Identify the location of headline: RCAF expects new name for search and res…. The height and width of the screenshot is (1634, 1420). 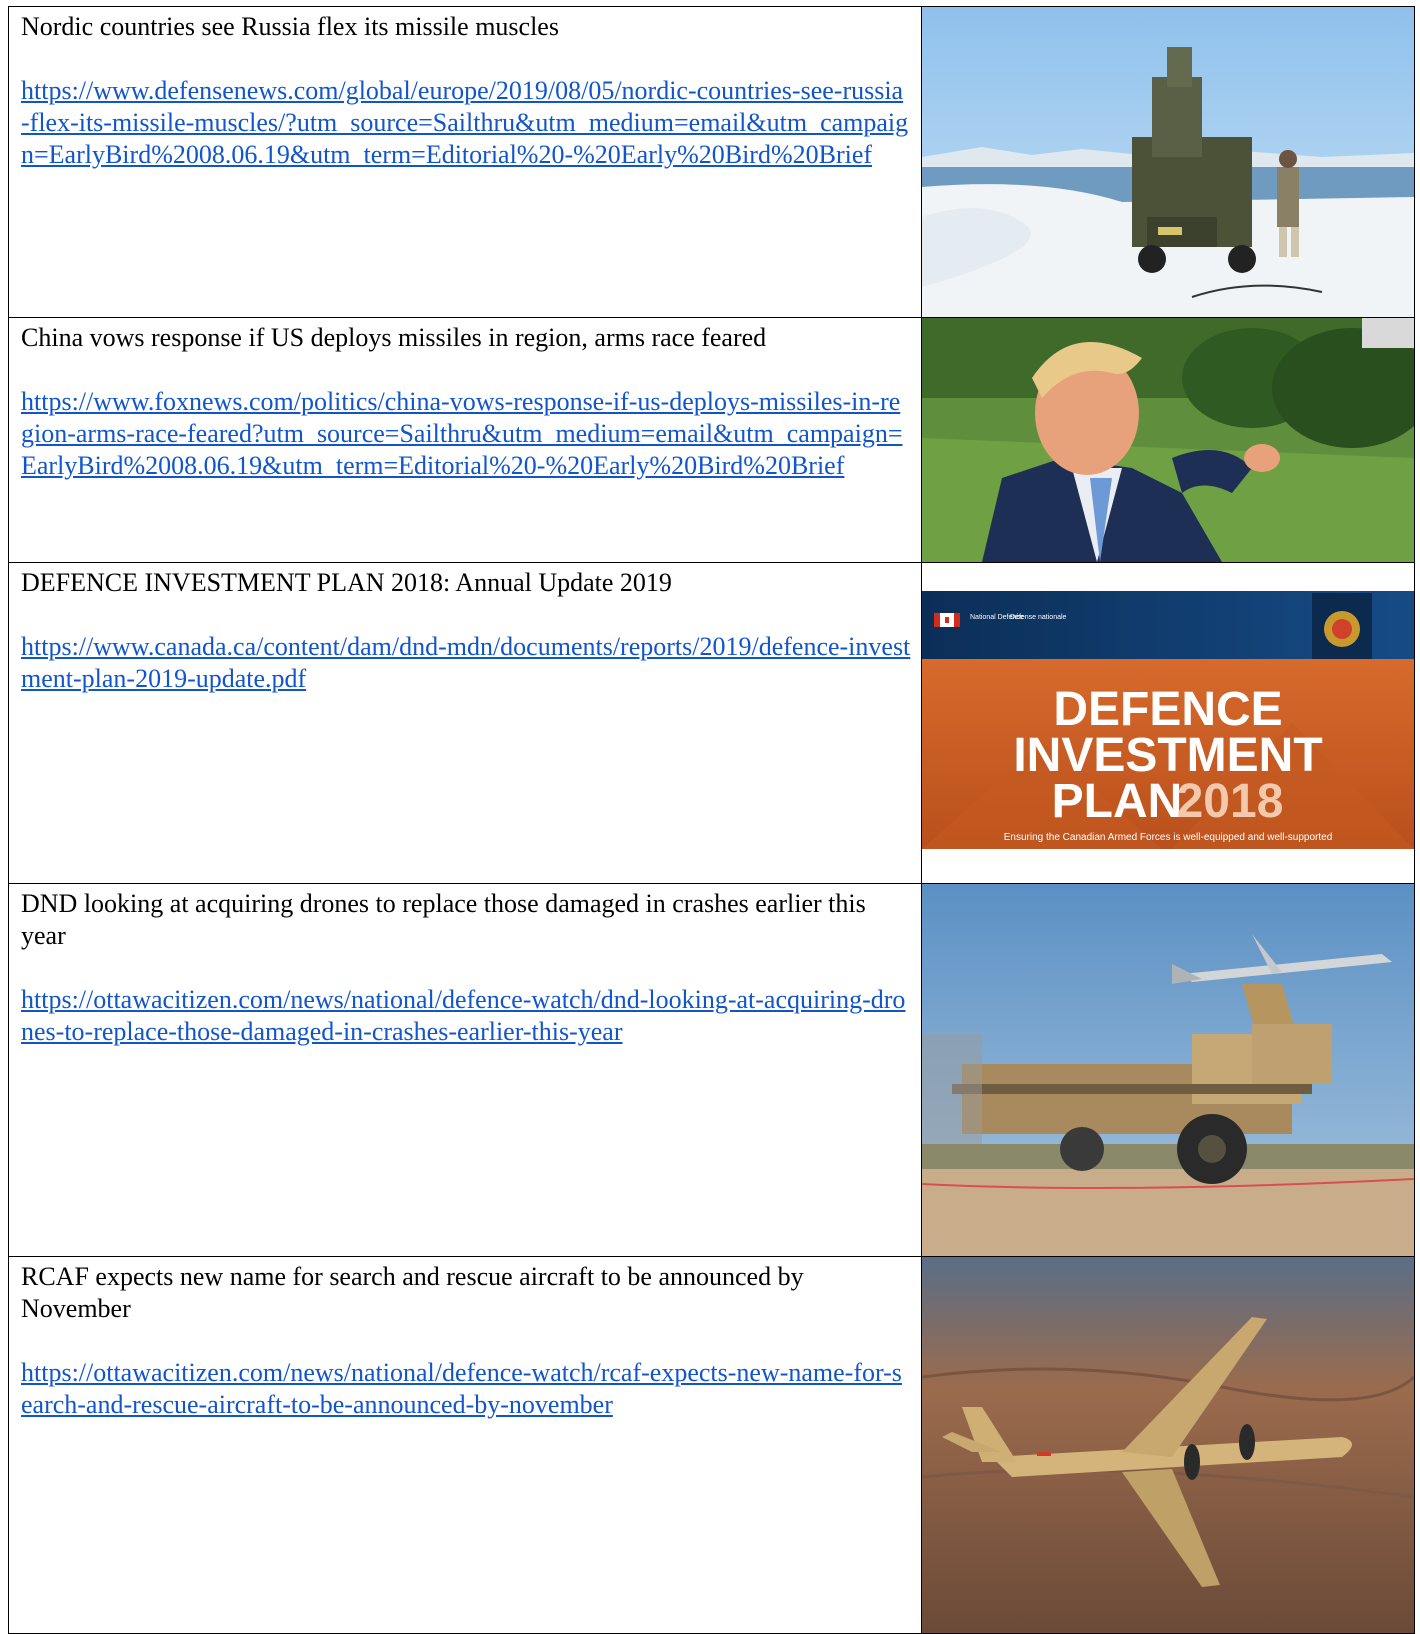
(412, 1292).